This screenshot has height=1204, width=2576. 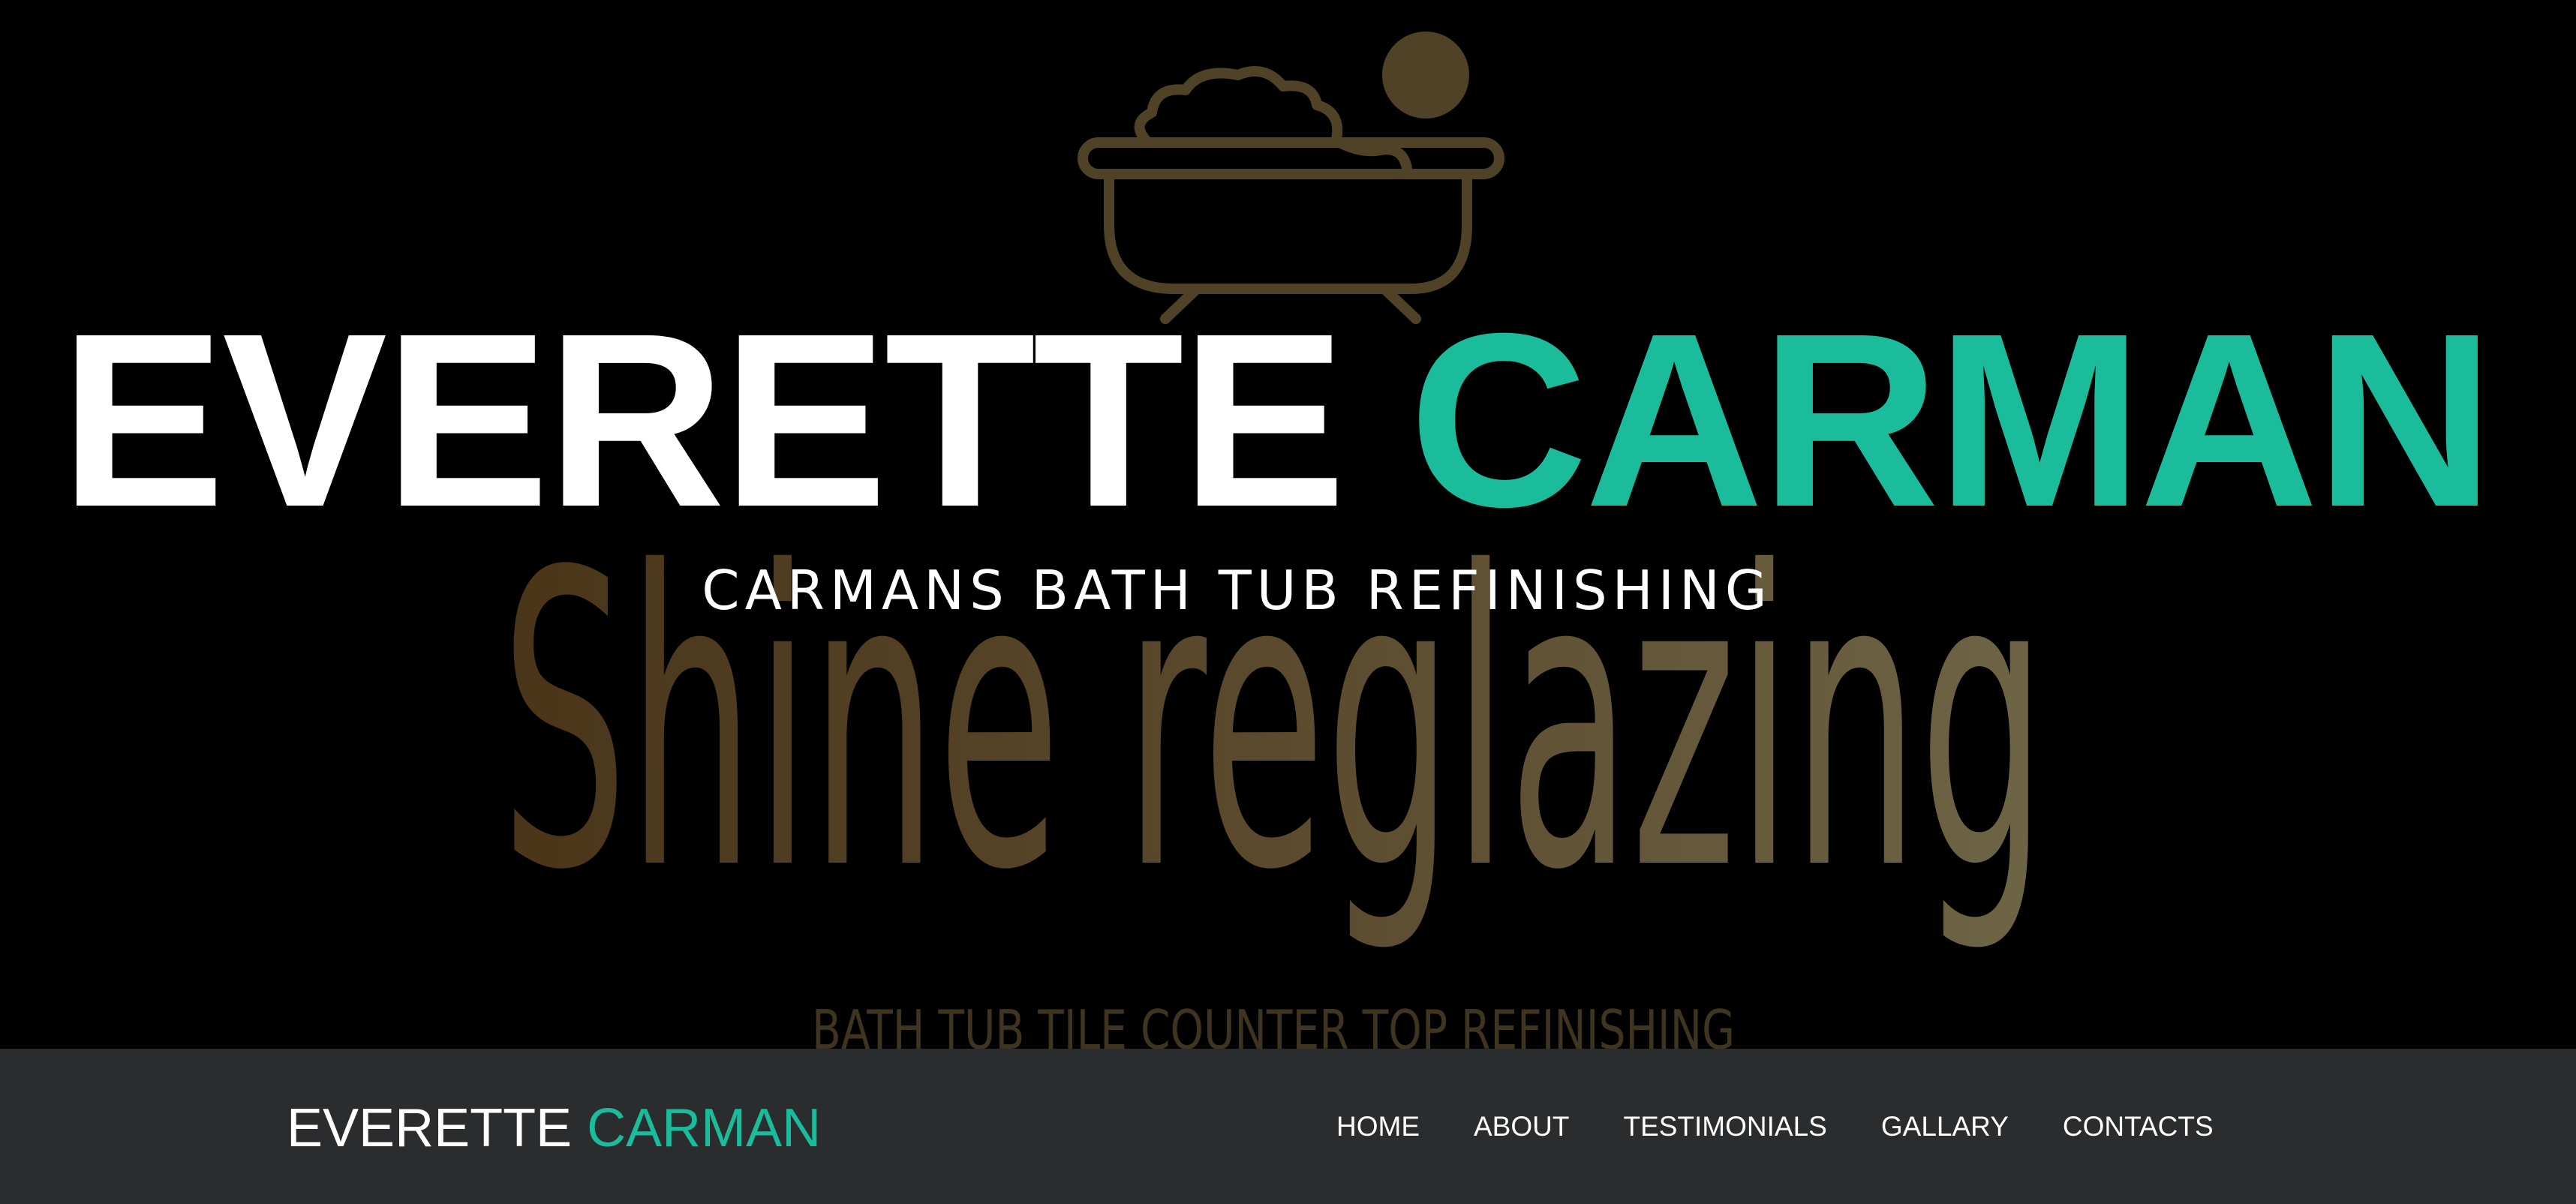 I want to click on nav-menu: HOME ABOUT TESTIMONIALS GALLARY CONTACTS, so click(x=1775, y=1126).